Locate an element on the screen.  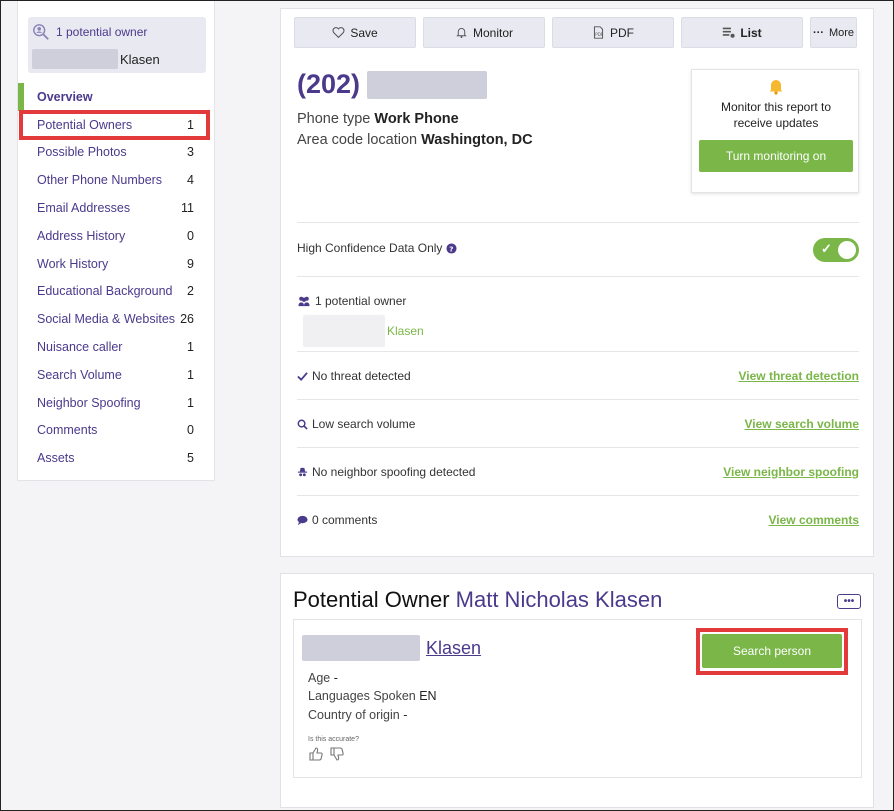
toggle-knob is located at coordinates (847, 250).